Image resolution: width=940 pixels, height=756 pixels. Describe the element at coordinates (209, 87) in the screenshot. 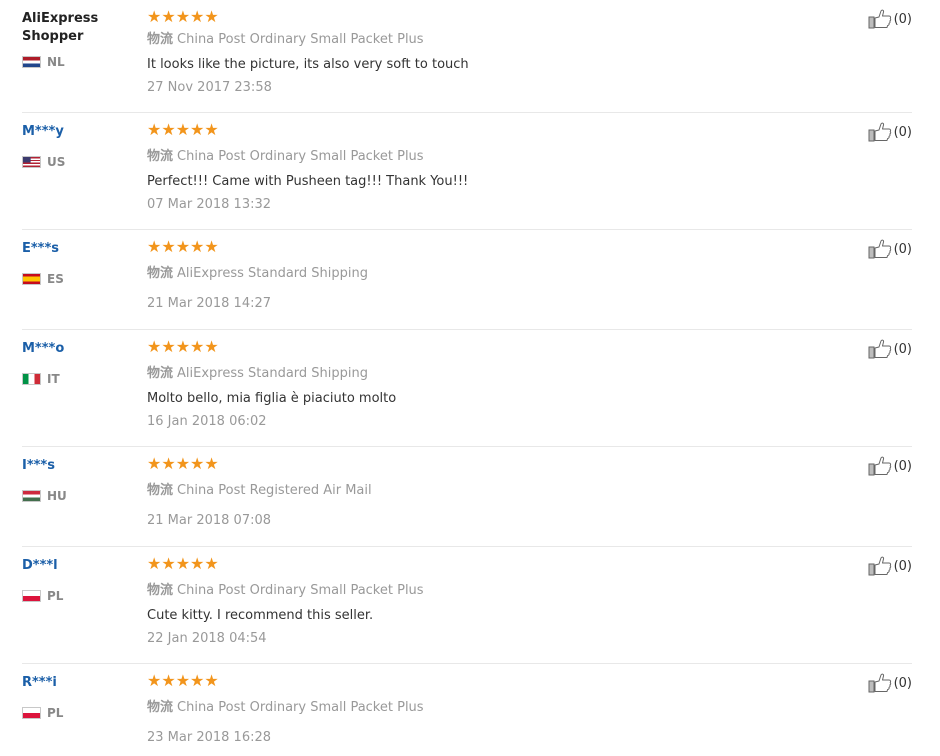

I see `review-date: 27 Nov 2017 23:58` at that location.